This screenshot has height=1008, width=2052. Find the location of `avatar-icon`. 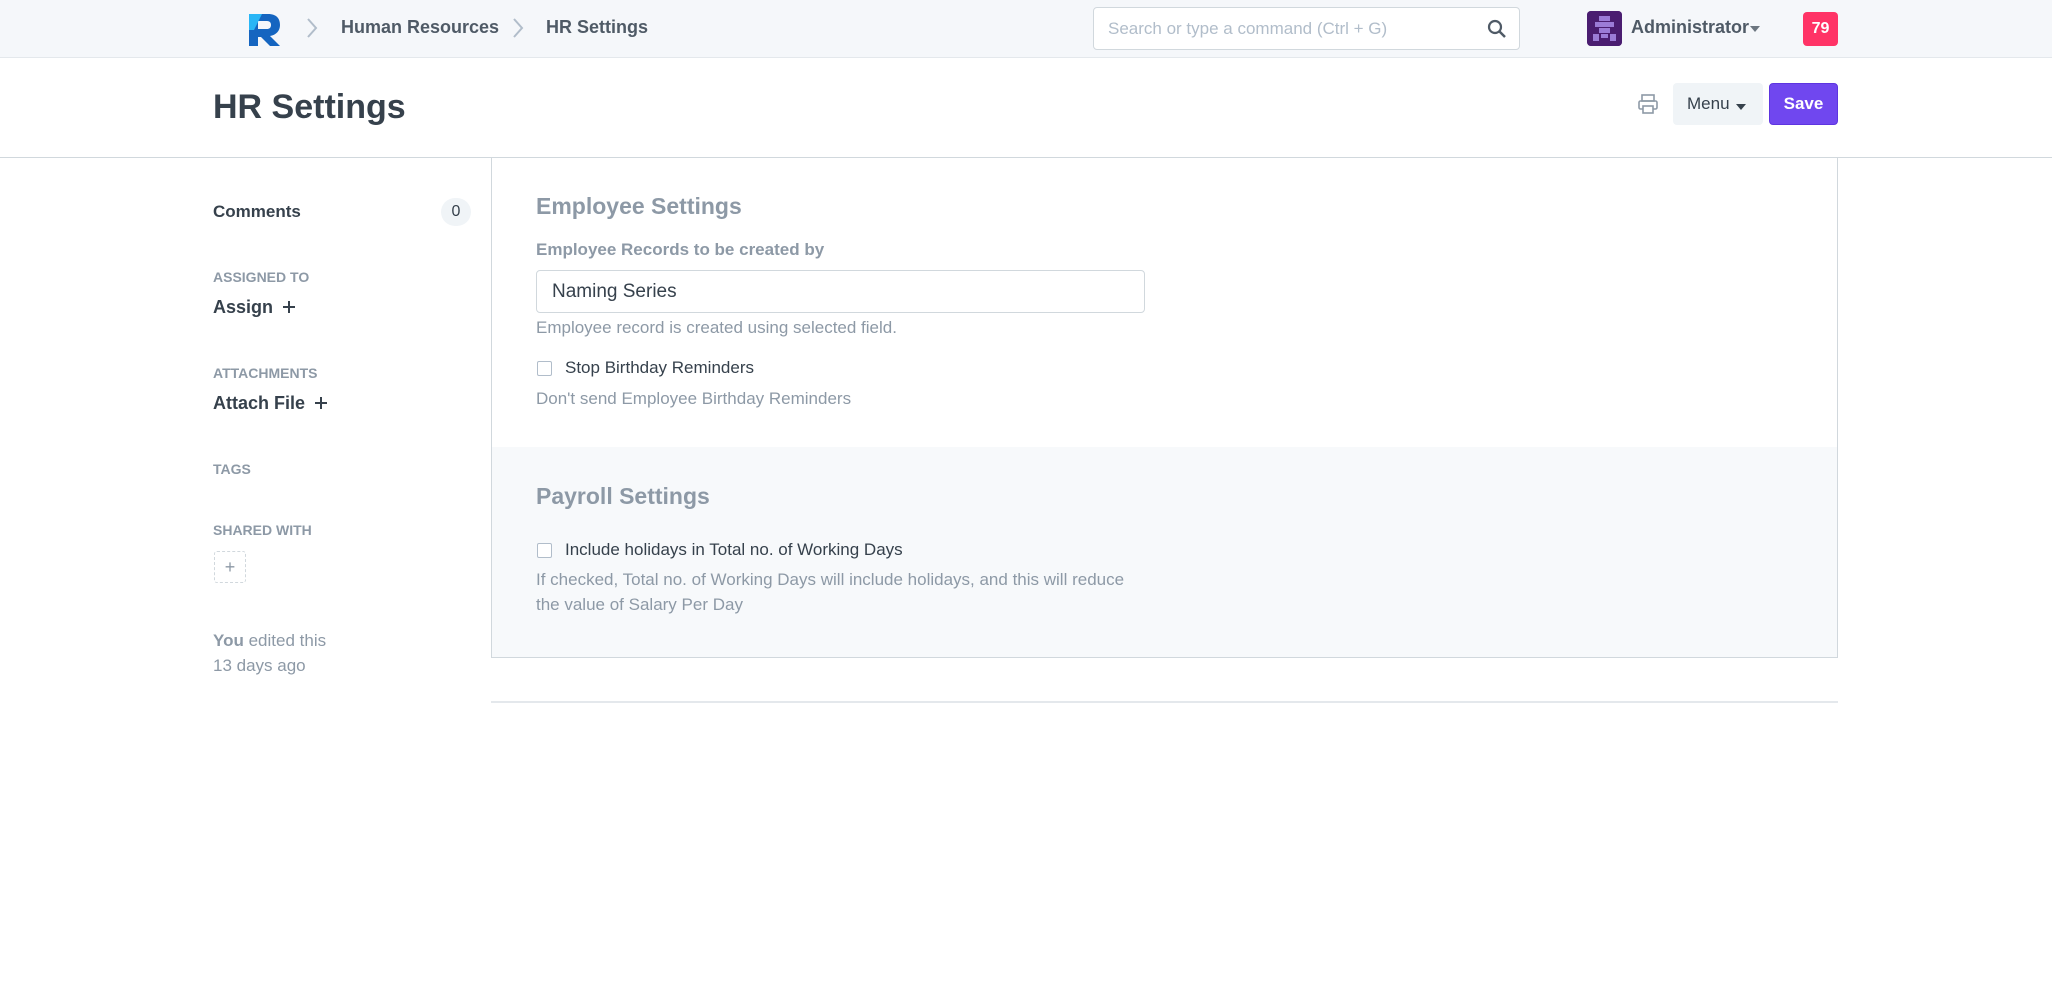

avatar-icon is located at coordinates (1604, 28).